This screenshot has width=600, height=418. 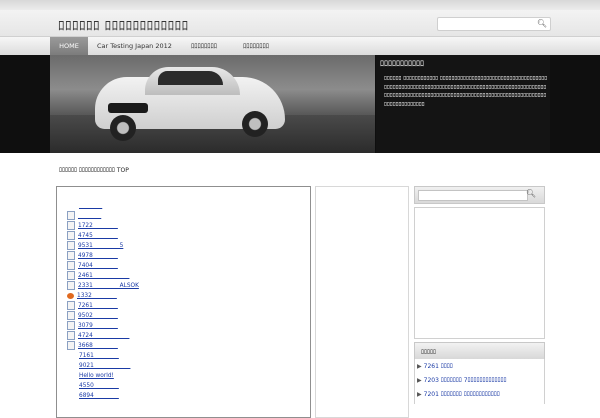 What do you see at coordinates (128, 108) in the screenshot?
I see `car-grille` at bounding box center [128, 108].